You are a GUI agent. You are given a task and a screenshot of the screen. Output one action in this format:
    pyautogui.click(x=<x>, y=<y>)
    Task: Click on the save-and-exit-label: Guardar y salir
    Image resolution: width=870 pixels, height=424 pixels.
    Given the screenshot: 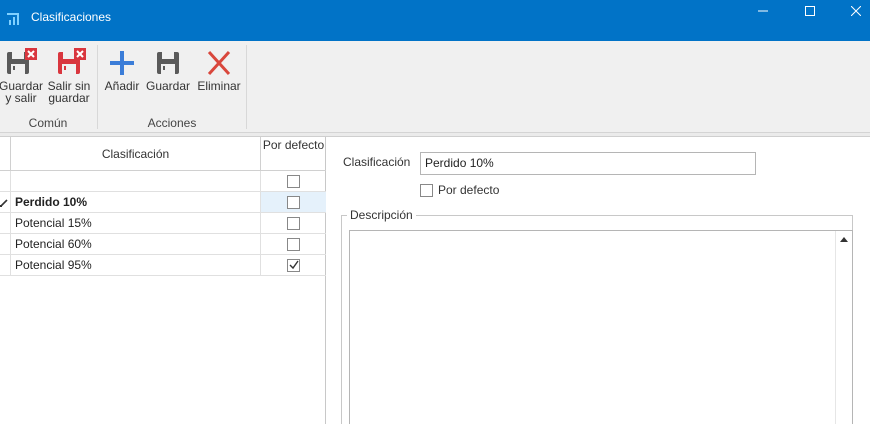 What is the action you would take?
    pyautogui.click(x=22, y=92)
    